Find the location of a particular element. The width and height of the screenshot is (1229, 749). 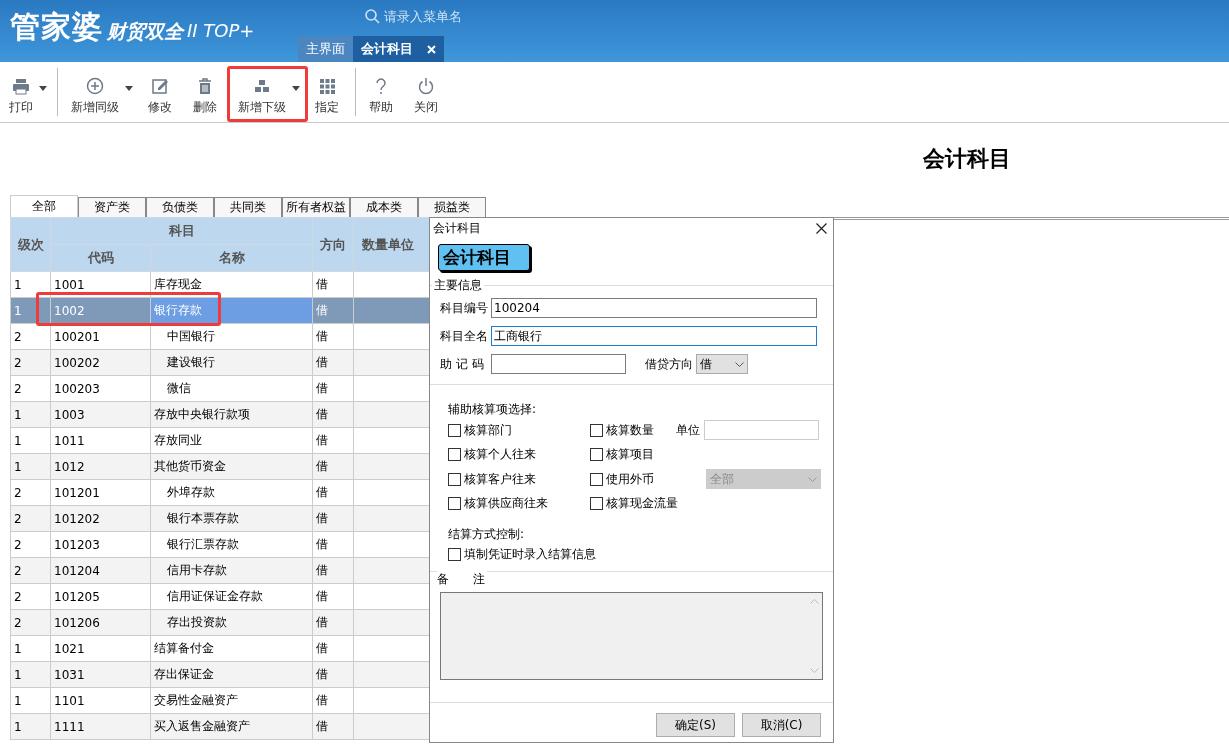

table-cell: 存放同业 is located at coordinates (231, 440).